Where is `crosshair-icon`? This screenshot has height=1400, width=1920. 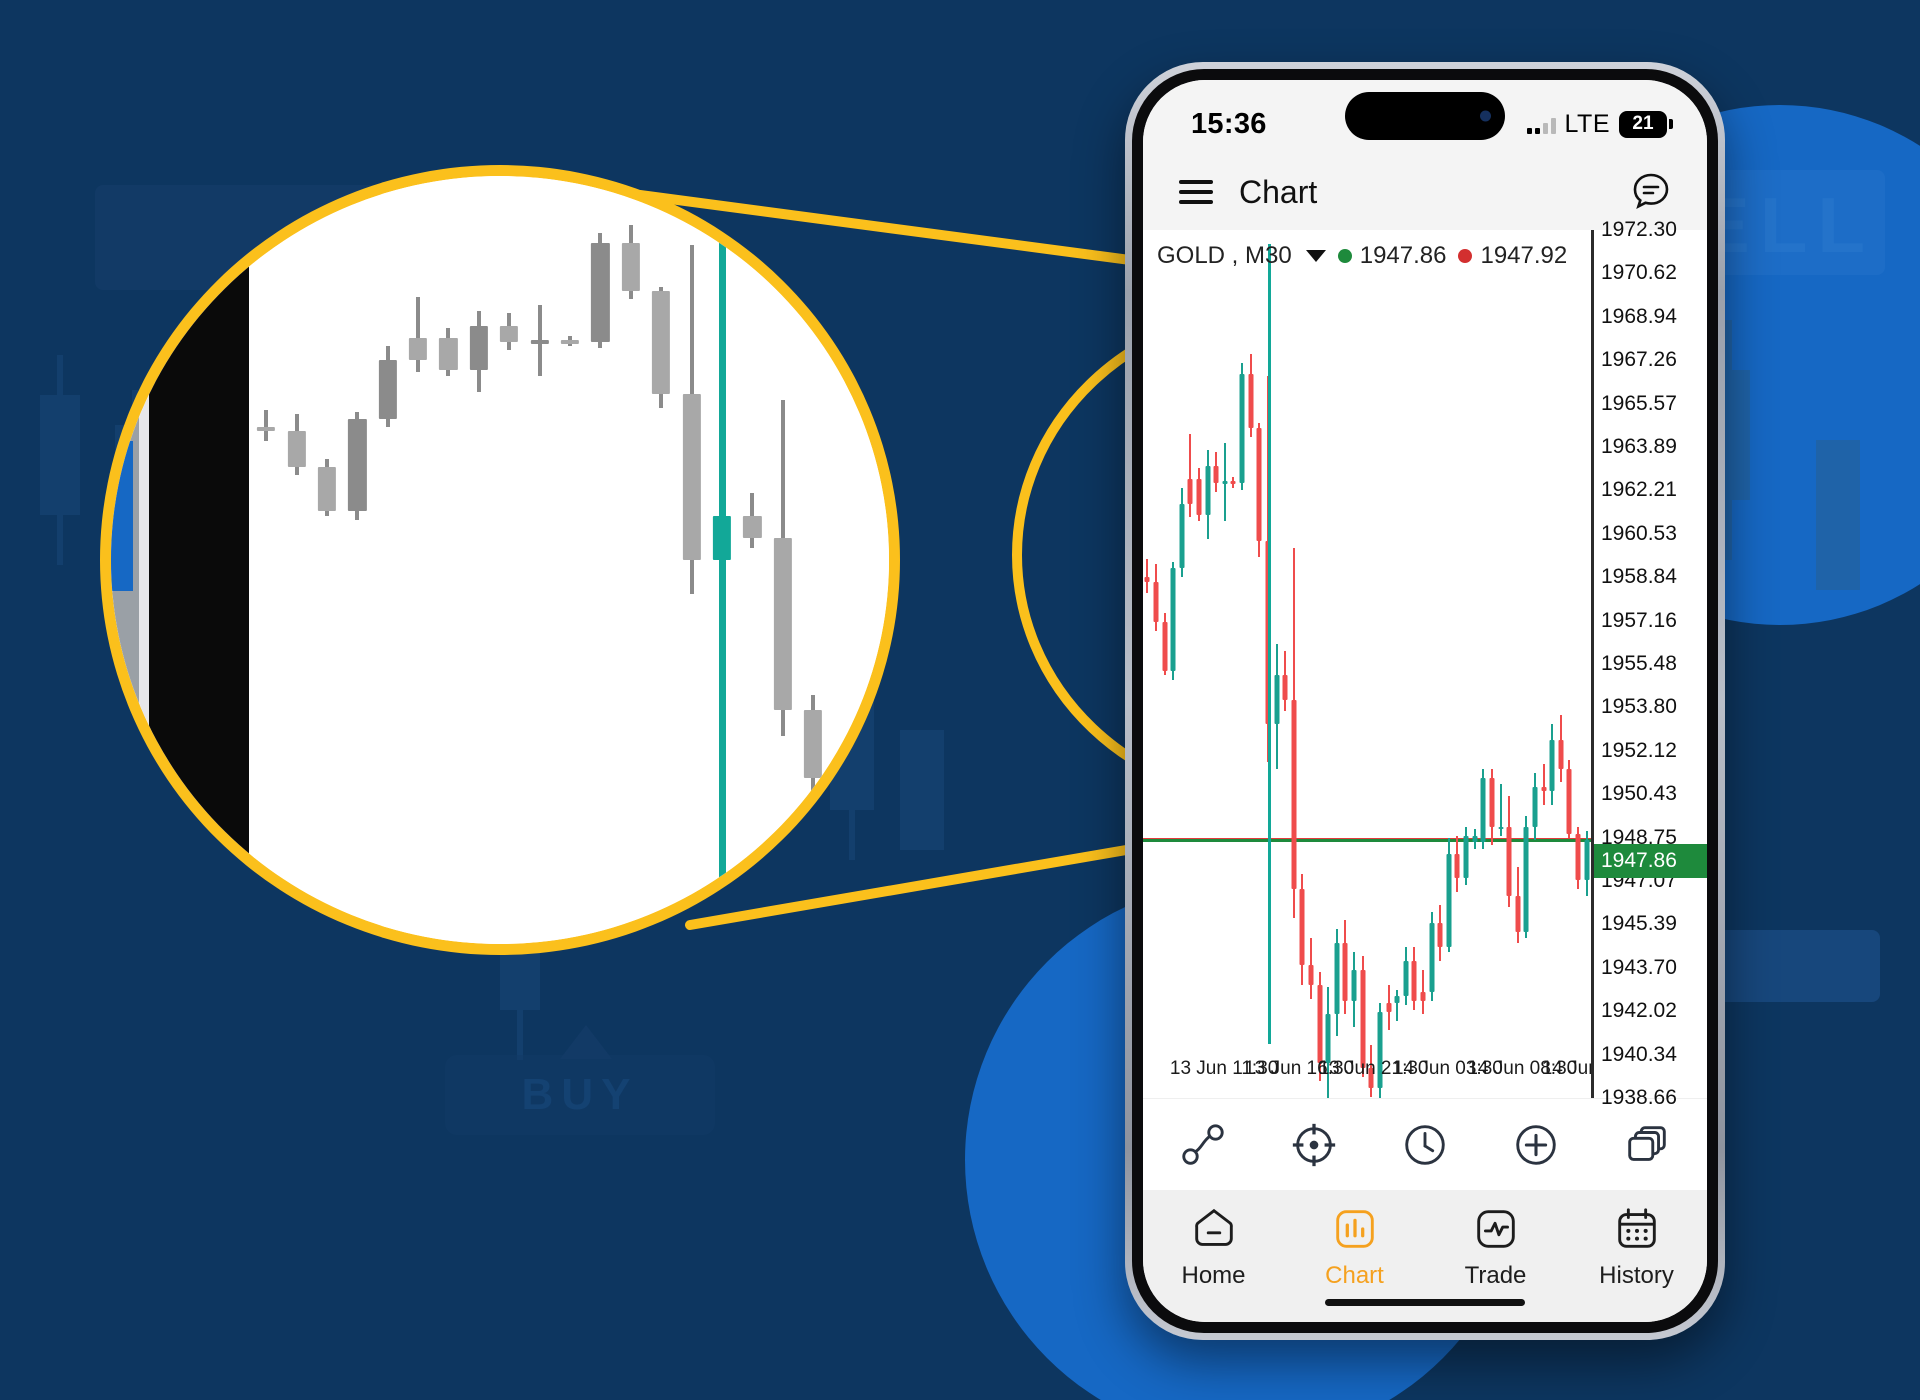 crosshair-icon is located at coordinates (1314, 1145).